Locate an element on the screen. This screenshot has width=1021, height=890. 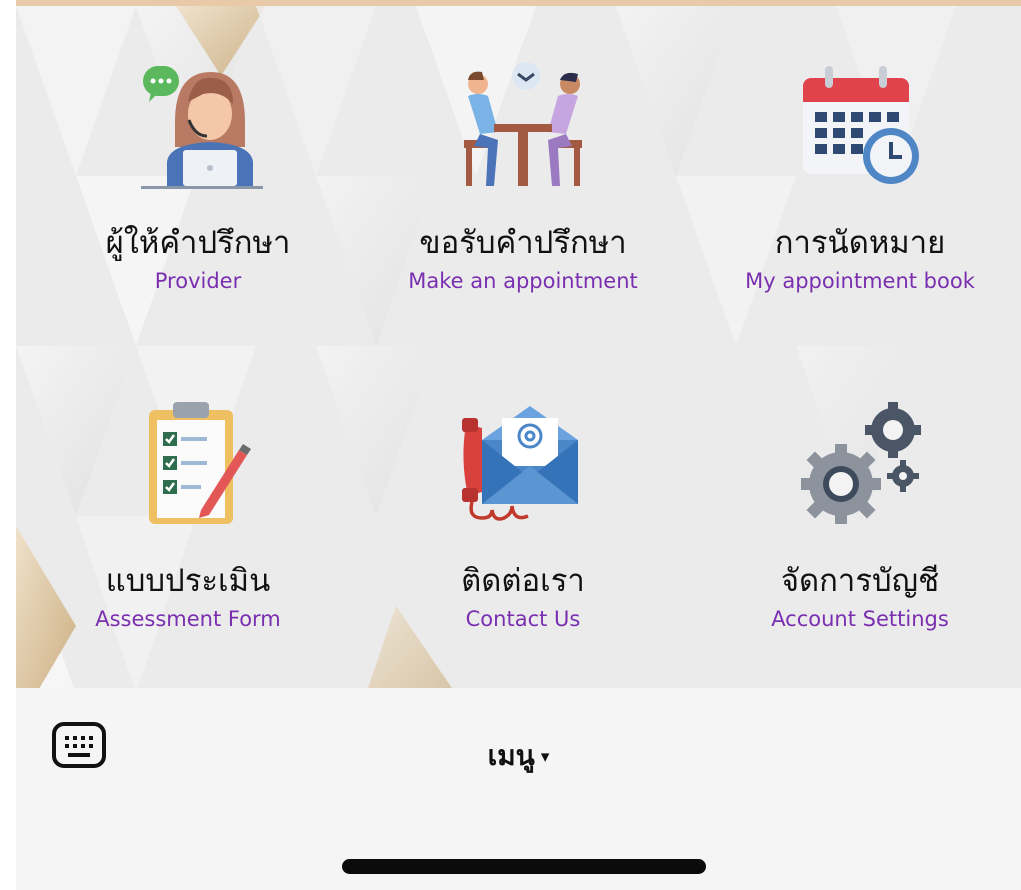
menu-item-contact-us: ติดต่อเรา Contact Us is located at coordinates (523, 509).